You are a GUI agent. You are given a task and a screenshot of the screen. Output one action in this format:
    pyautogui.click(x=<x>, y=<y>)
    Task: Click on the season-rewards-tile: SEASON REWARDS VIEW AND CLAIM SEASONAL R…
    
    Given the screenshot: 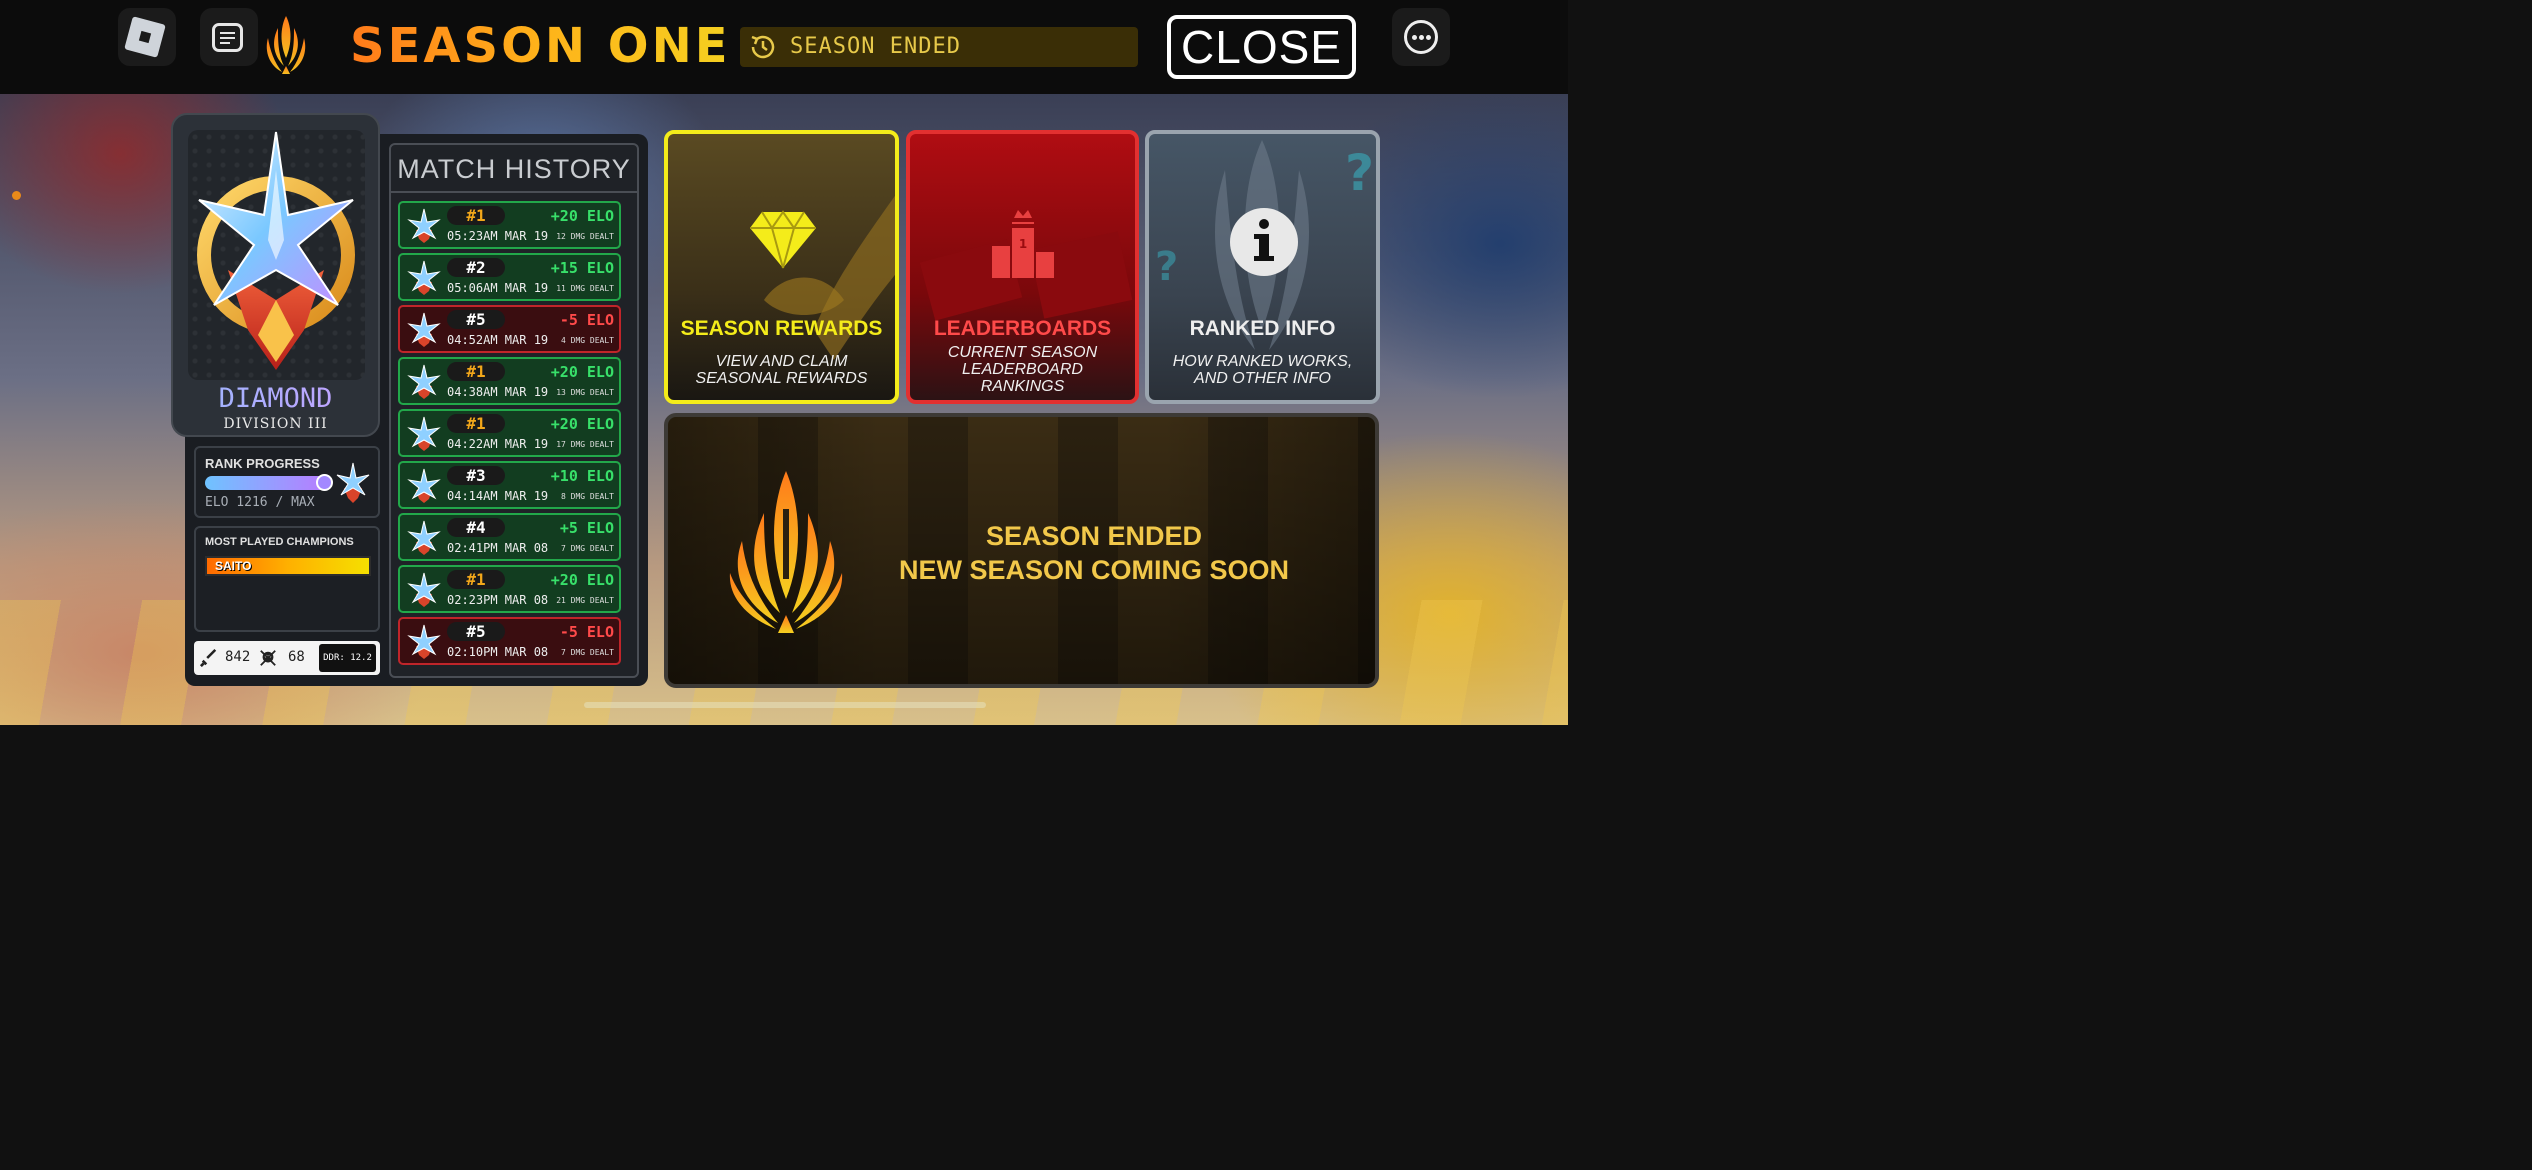 What is the action you would take?
    pyautogui.click(x=781, y=267)
    